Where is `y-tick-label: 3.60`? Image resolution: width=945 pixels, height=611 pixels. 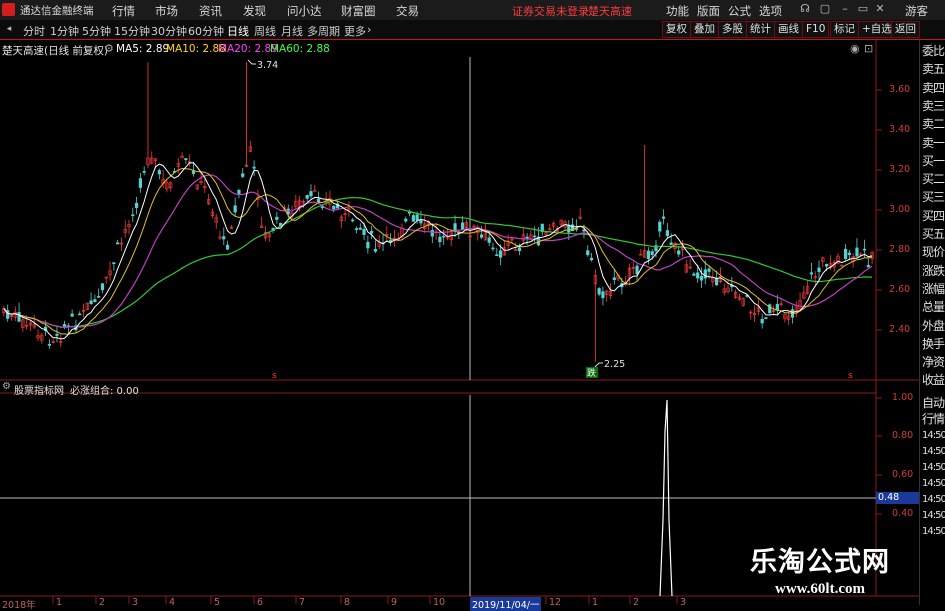
y-tick-label: 3.60 is located at coordinates (900, 89).